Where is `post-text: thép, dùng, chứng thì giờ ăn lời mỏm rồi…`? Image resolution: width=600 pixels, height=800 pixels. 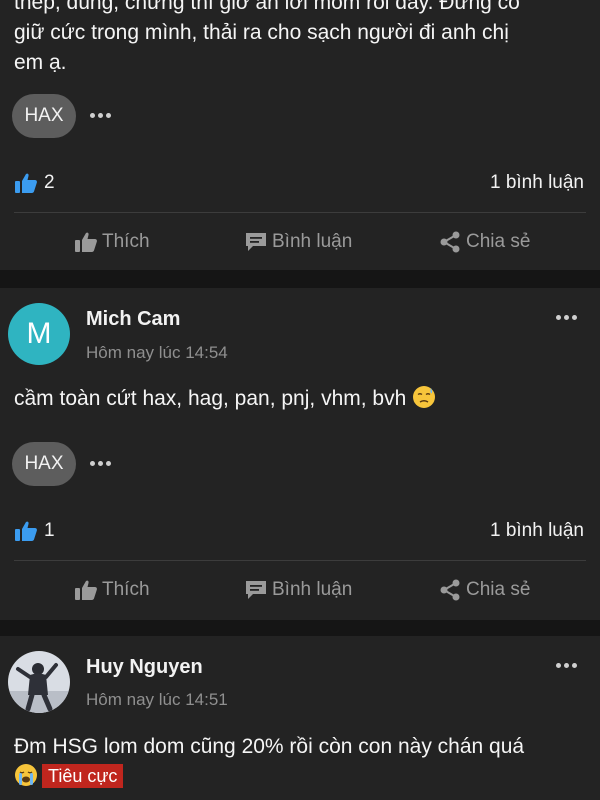 post-text: thép, dùng, chứng thì giờ ăn lời mỏm rồi… is located at coordinates (300, 39).